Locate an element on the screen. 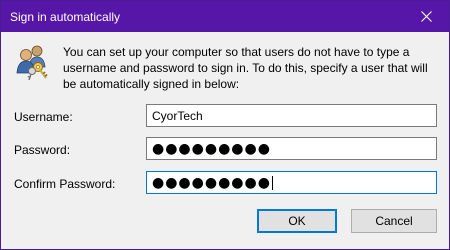 The width and height of the screenshot is (450, 250). username-label: Username: is located at coordinates (43, 117).